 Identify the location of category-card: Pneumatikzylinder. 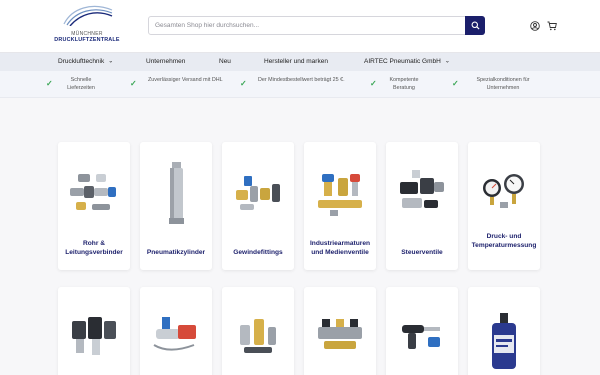
(176, 206).